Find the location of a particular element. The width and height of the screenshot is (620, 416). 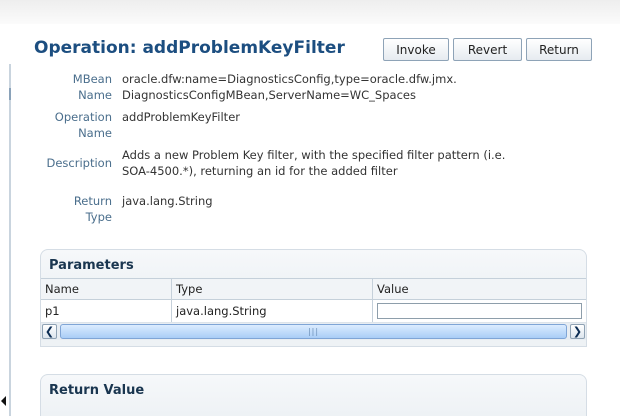

description-label: Description is located at coordinates (79, 163).